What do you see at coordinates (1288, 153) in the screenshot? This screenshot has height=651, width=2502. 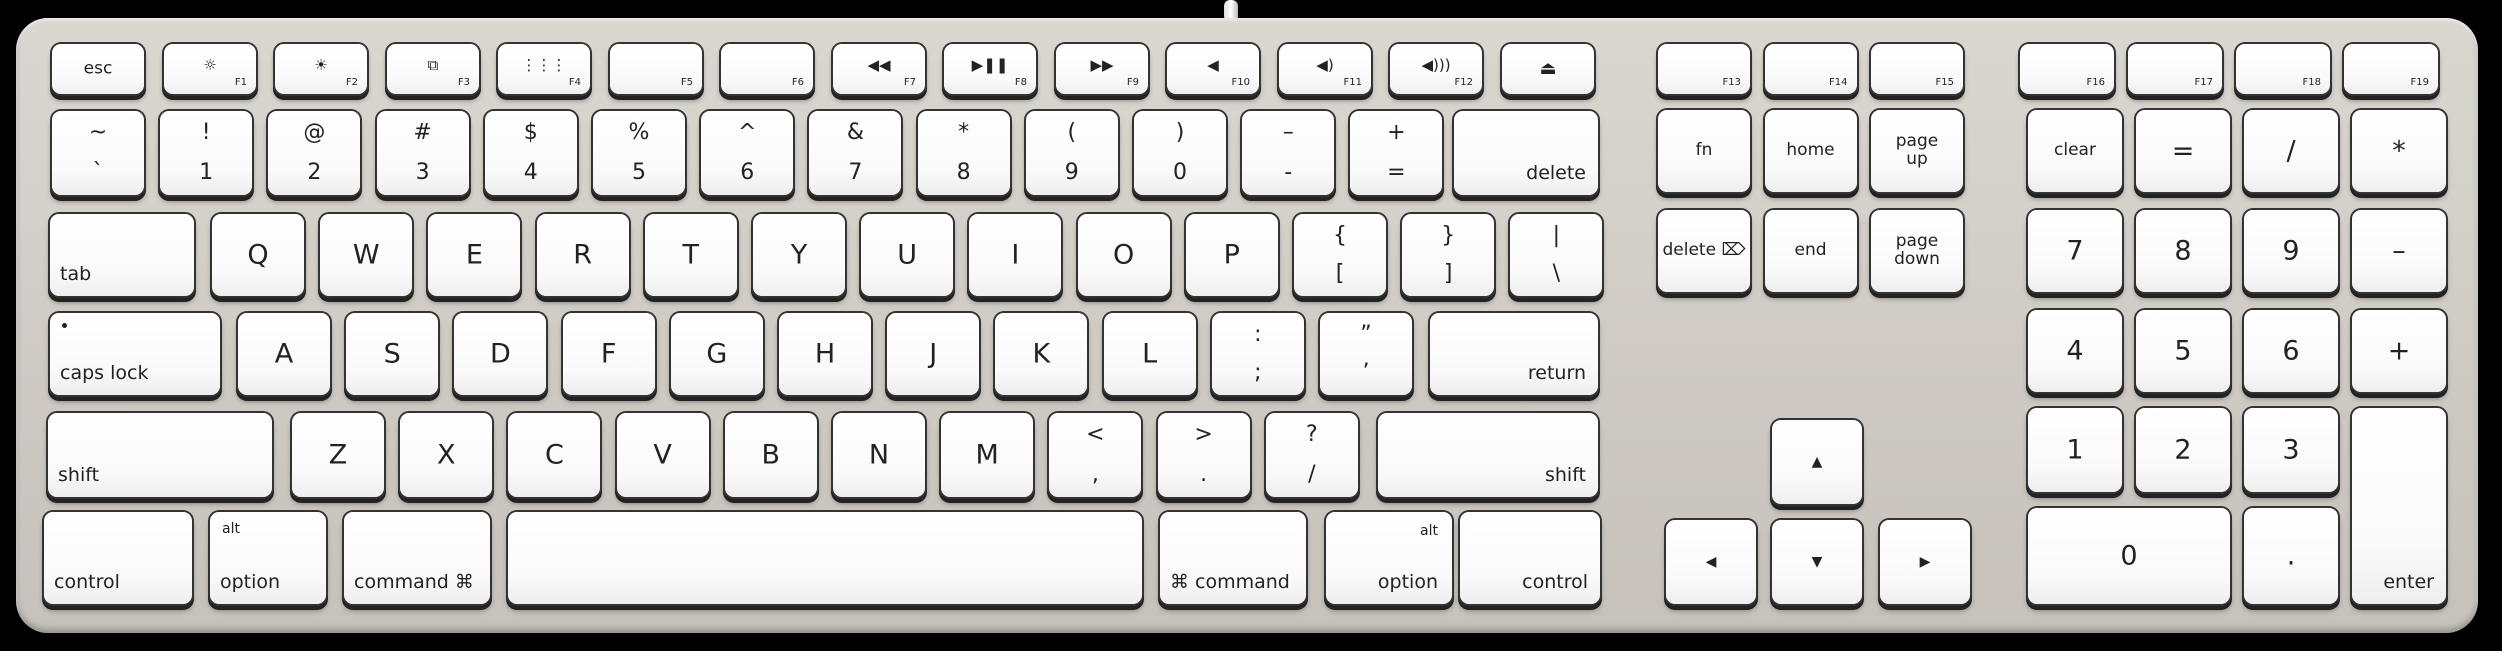 I see `key-key: – -` at bounding box center [1288, 153].